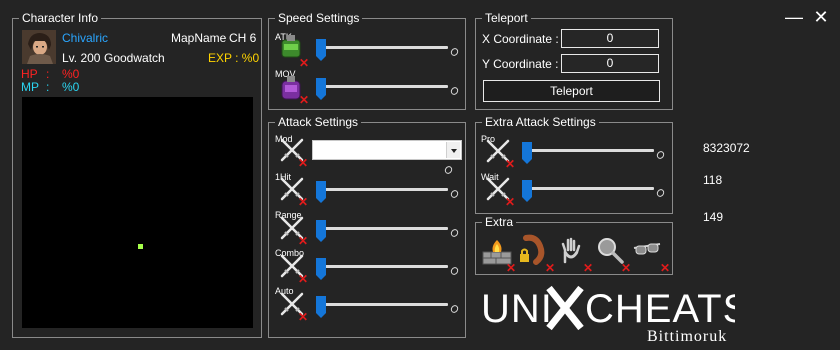 The width and height of the screenshot is (840, 350). What do you see at coordinates (506, 18) in the screenshot?
I see `teleport-title: Teleport` at bounding box center [506, 18].